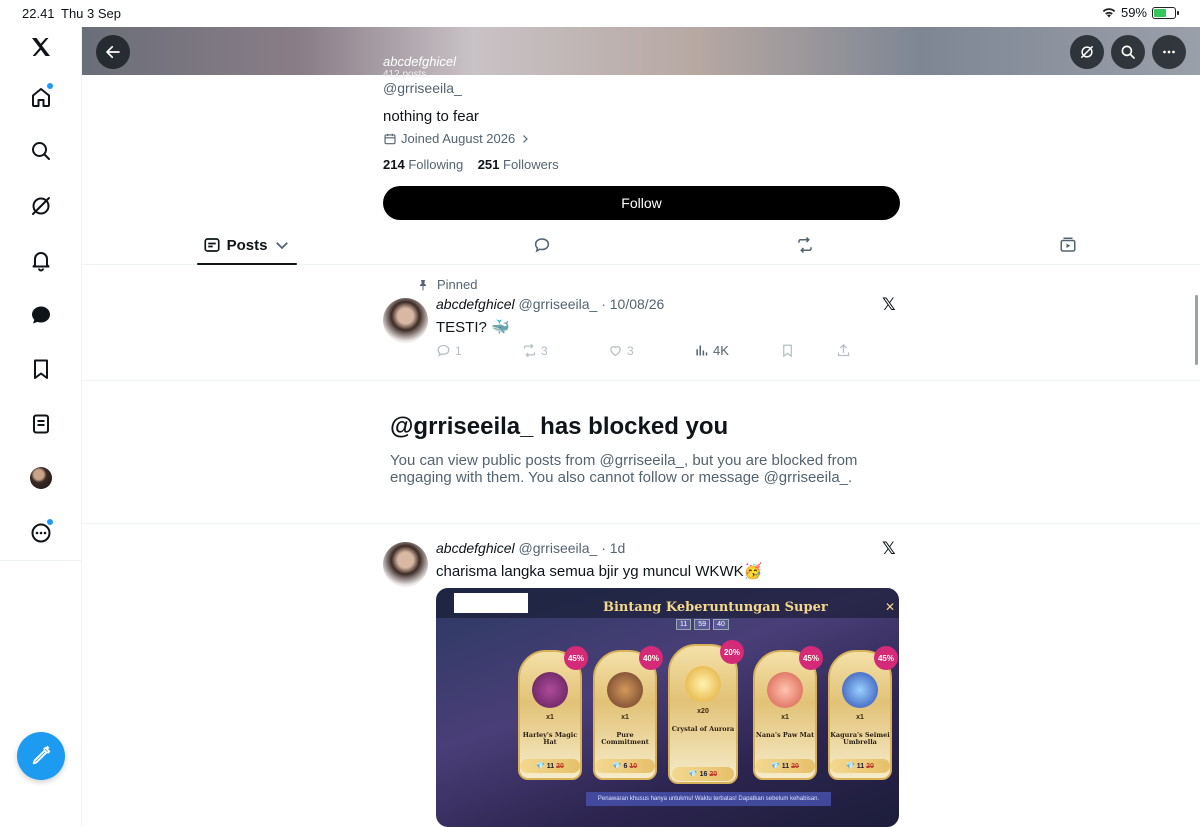 The height and width of the screenshot is (827, 1200). Describe the element at coordinates (41, 47) in the screenshot. I see `x-logo-icon` at that location.